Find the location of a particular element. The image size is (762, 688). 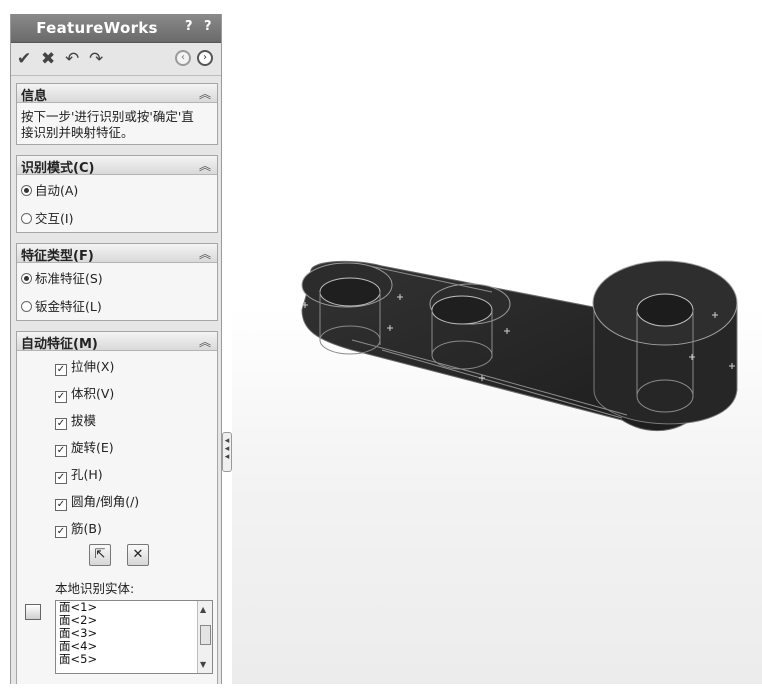

checkbox-label: 旋转(E) is located at coordinates (92, 447).